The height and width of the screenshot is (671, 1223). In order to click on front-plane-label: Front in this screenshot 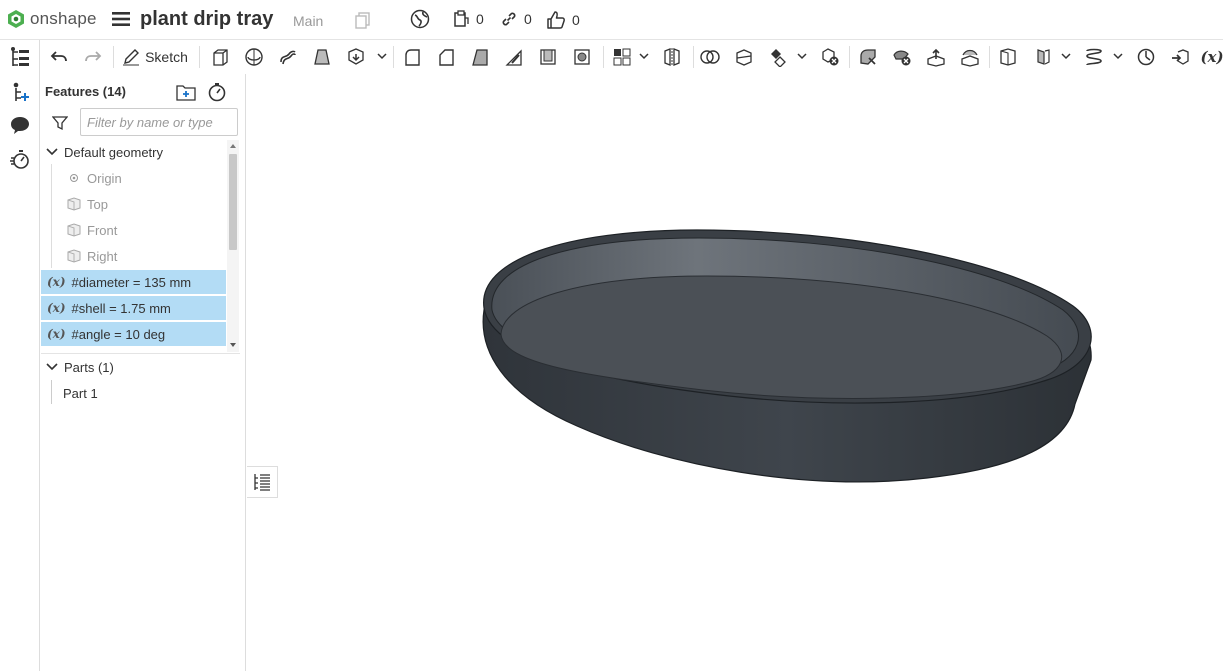, I will do `click(102, 230)`.